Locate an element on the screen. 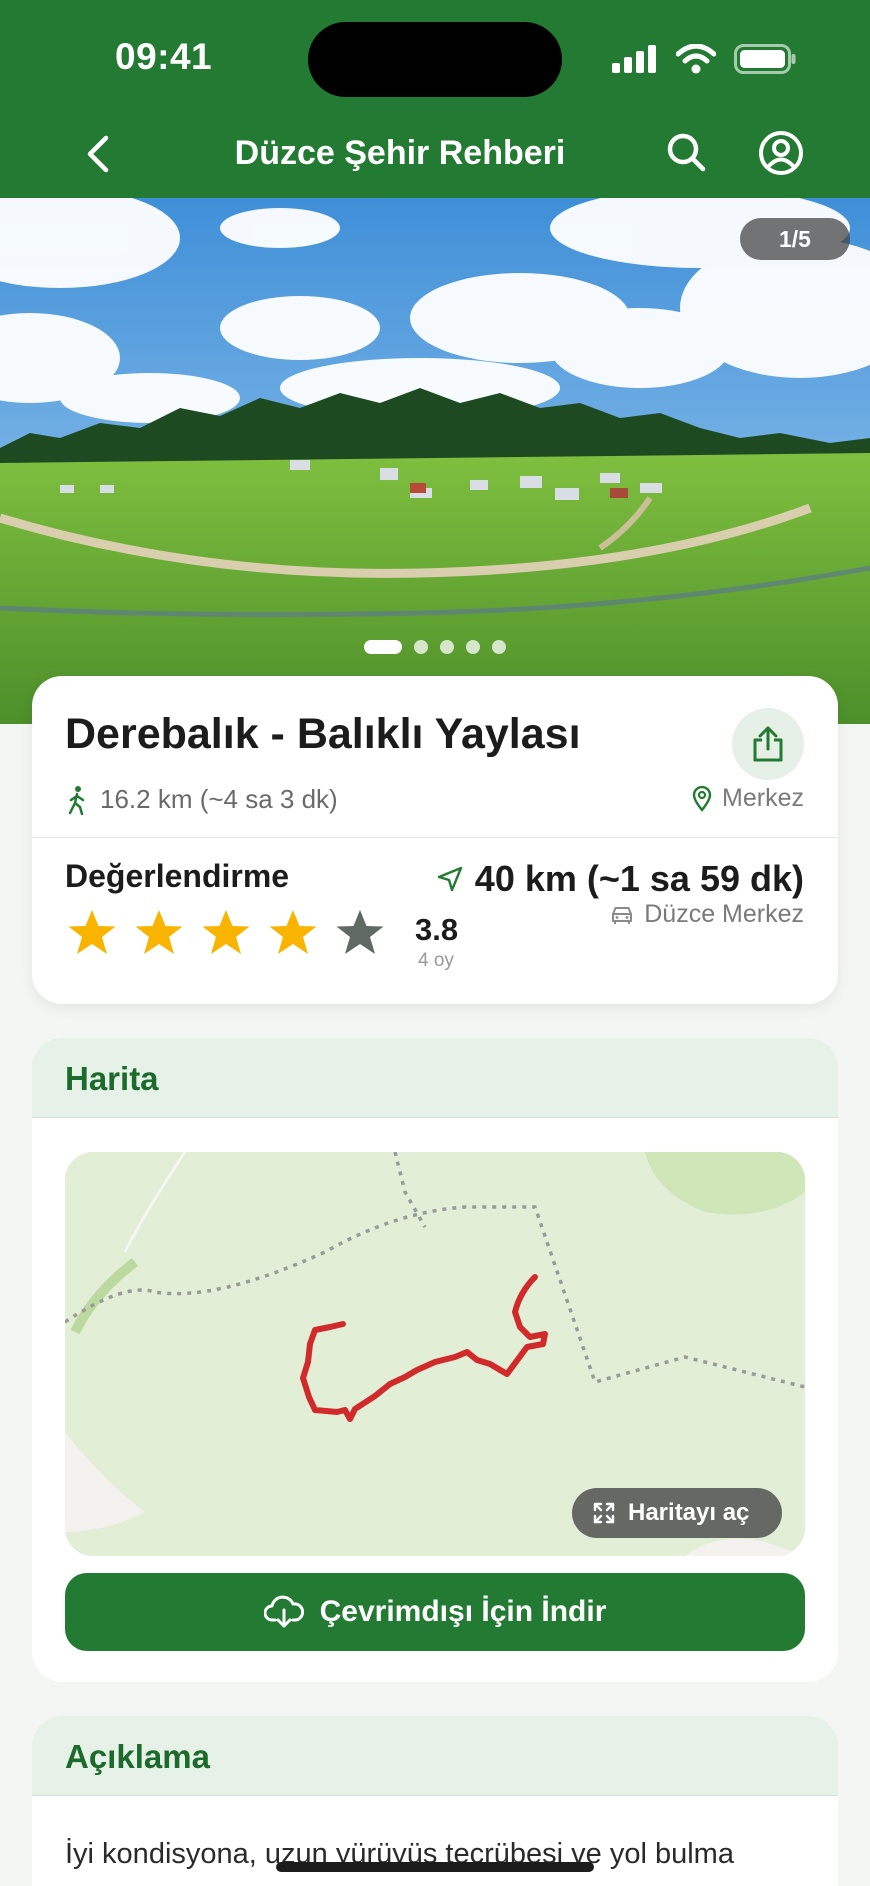  cloud-download-icon is located at coordinates (283, 1611).